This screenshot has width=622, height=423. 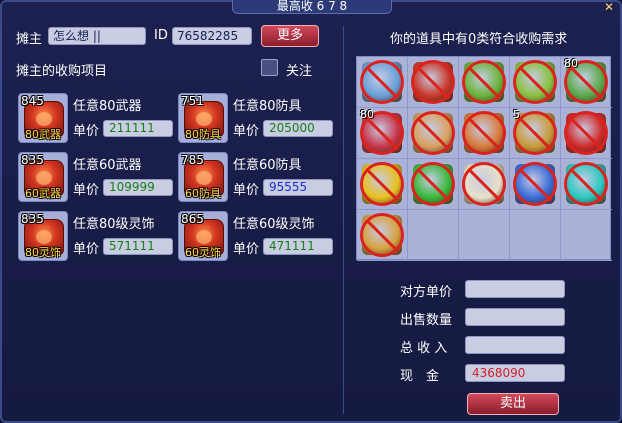 I want to click on id-field: 76582285, so click(x=212, y=36).